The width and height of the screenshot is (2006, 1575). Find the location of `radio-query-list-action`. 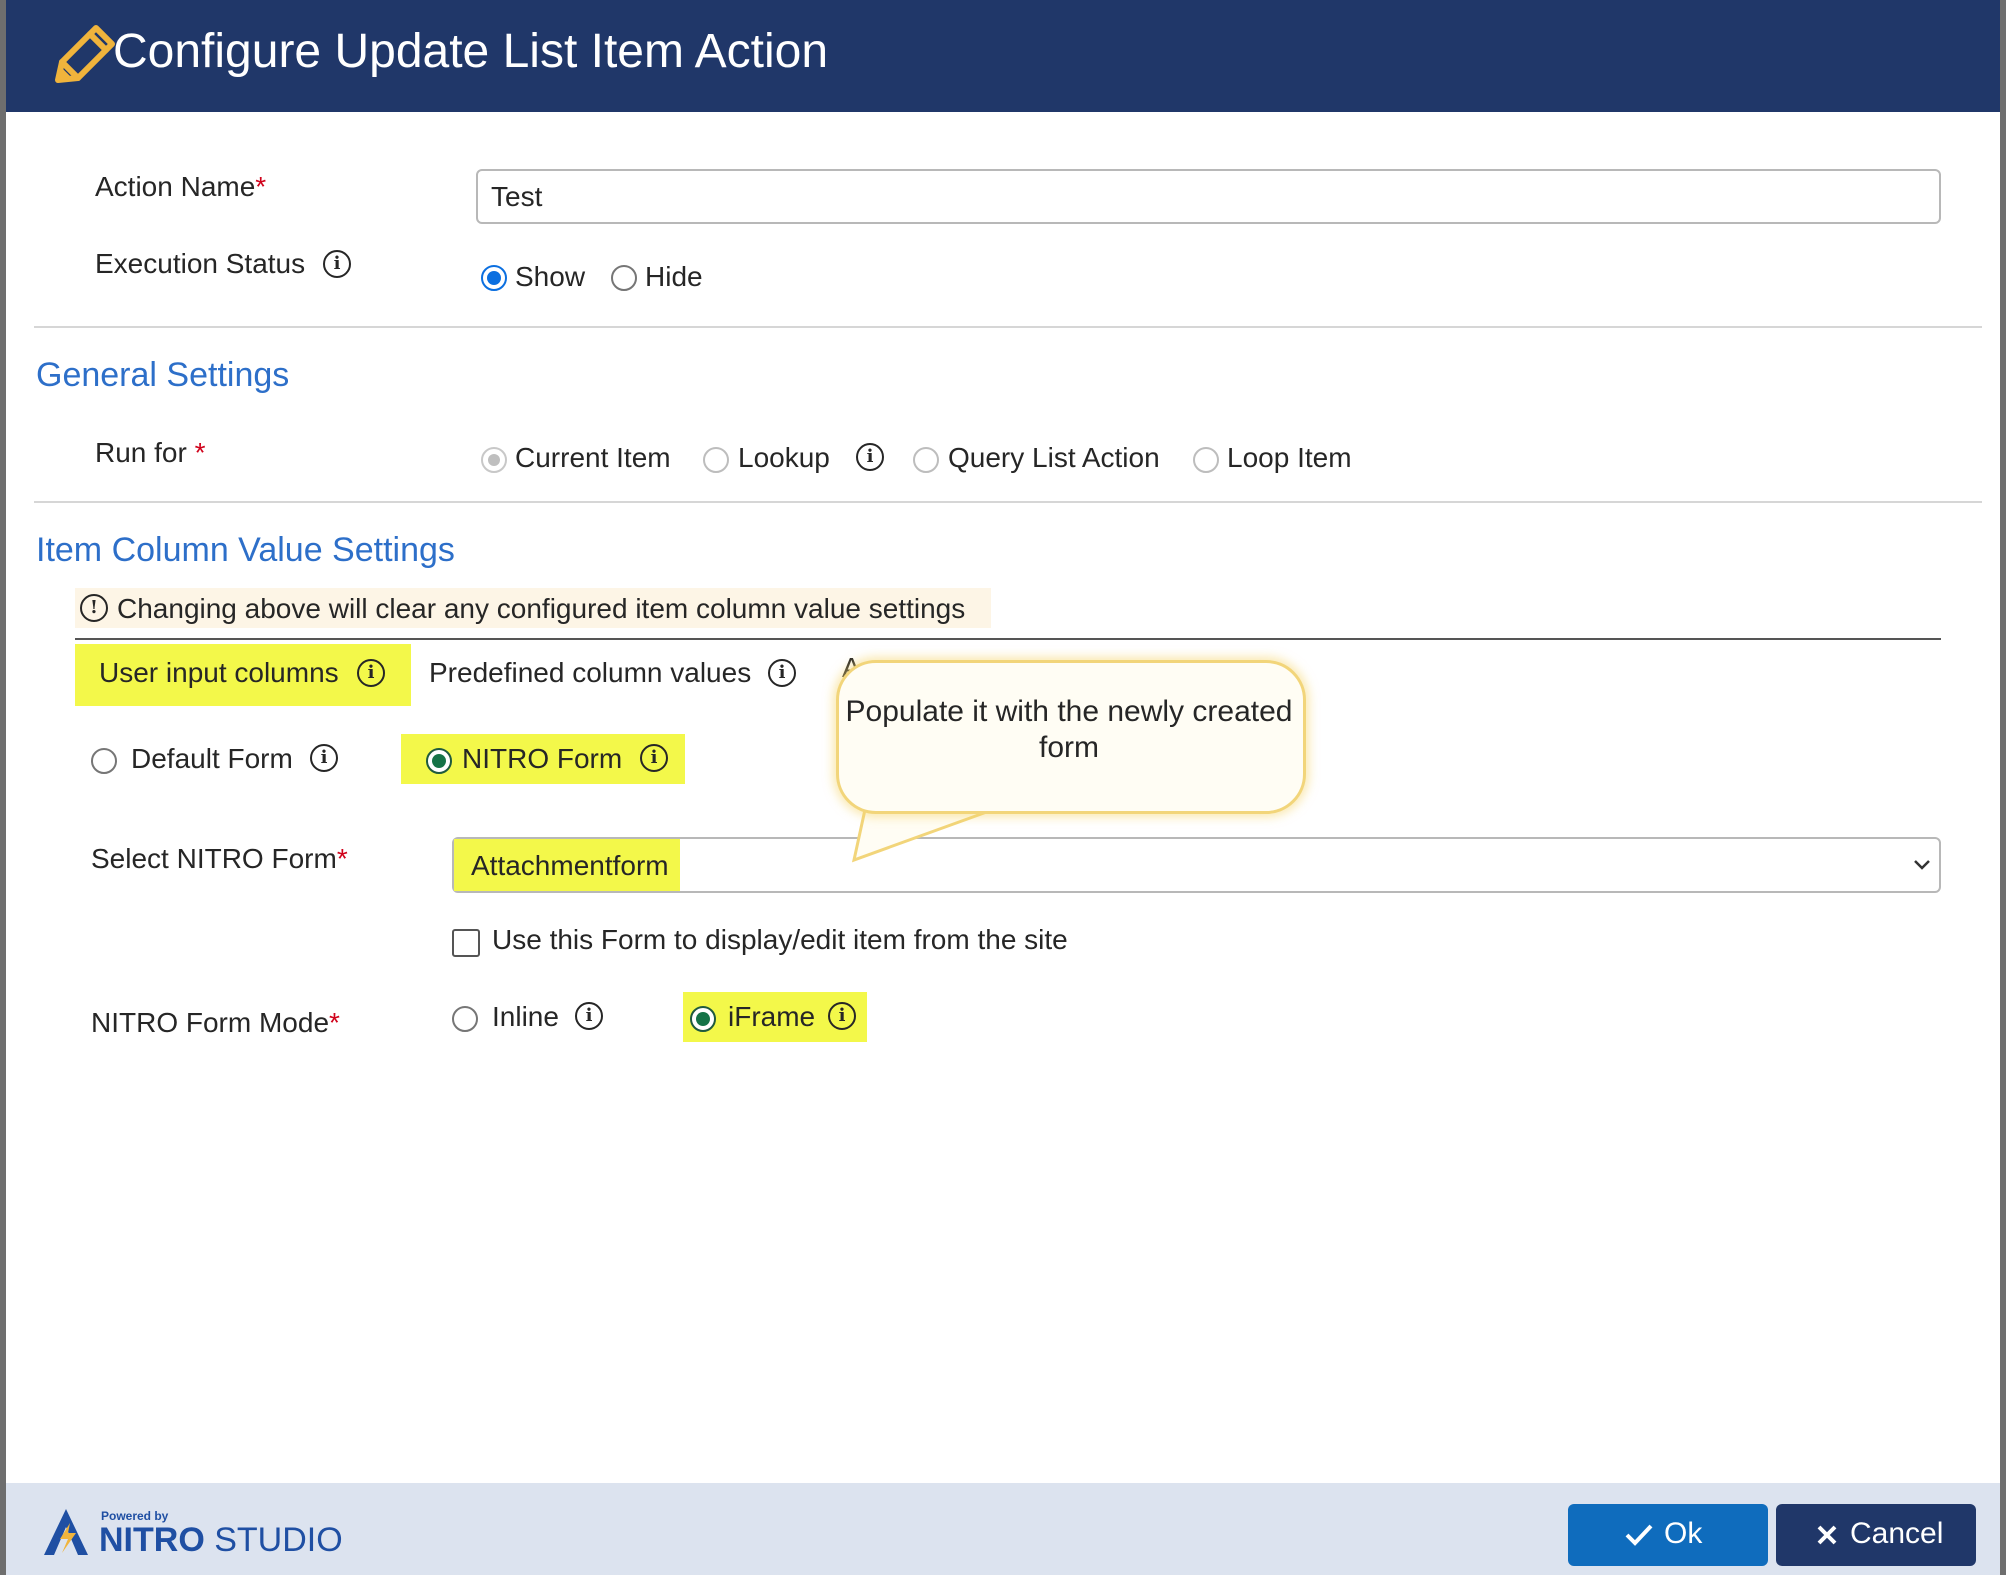

radio-query-list-action is located at coordinates (926, 460).